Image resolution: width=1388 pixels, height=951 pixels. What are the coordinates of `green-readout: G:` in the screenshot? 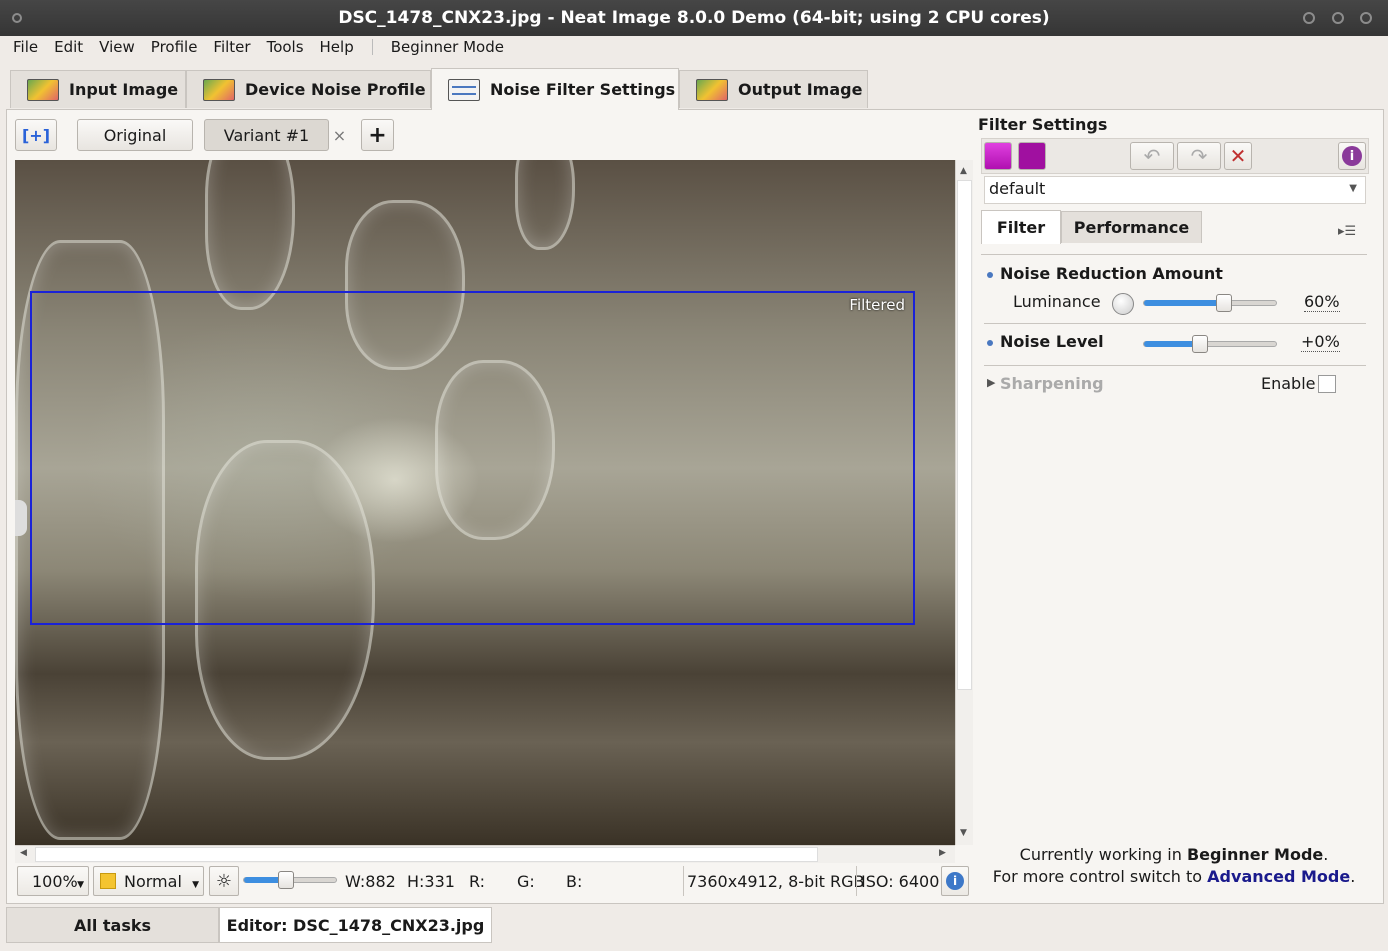 It's located at (526, 881).